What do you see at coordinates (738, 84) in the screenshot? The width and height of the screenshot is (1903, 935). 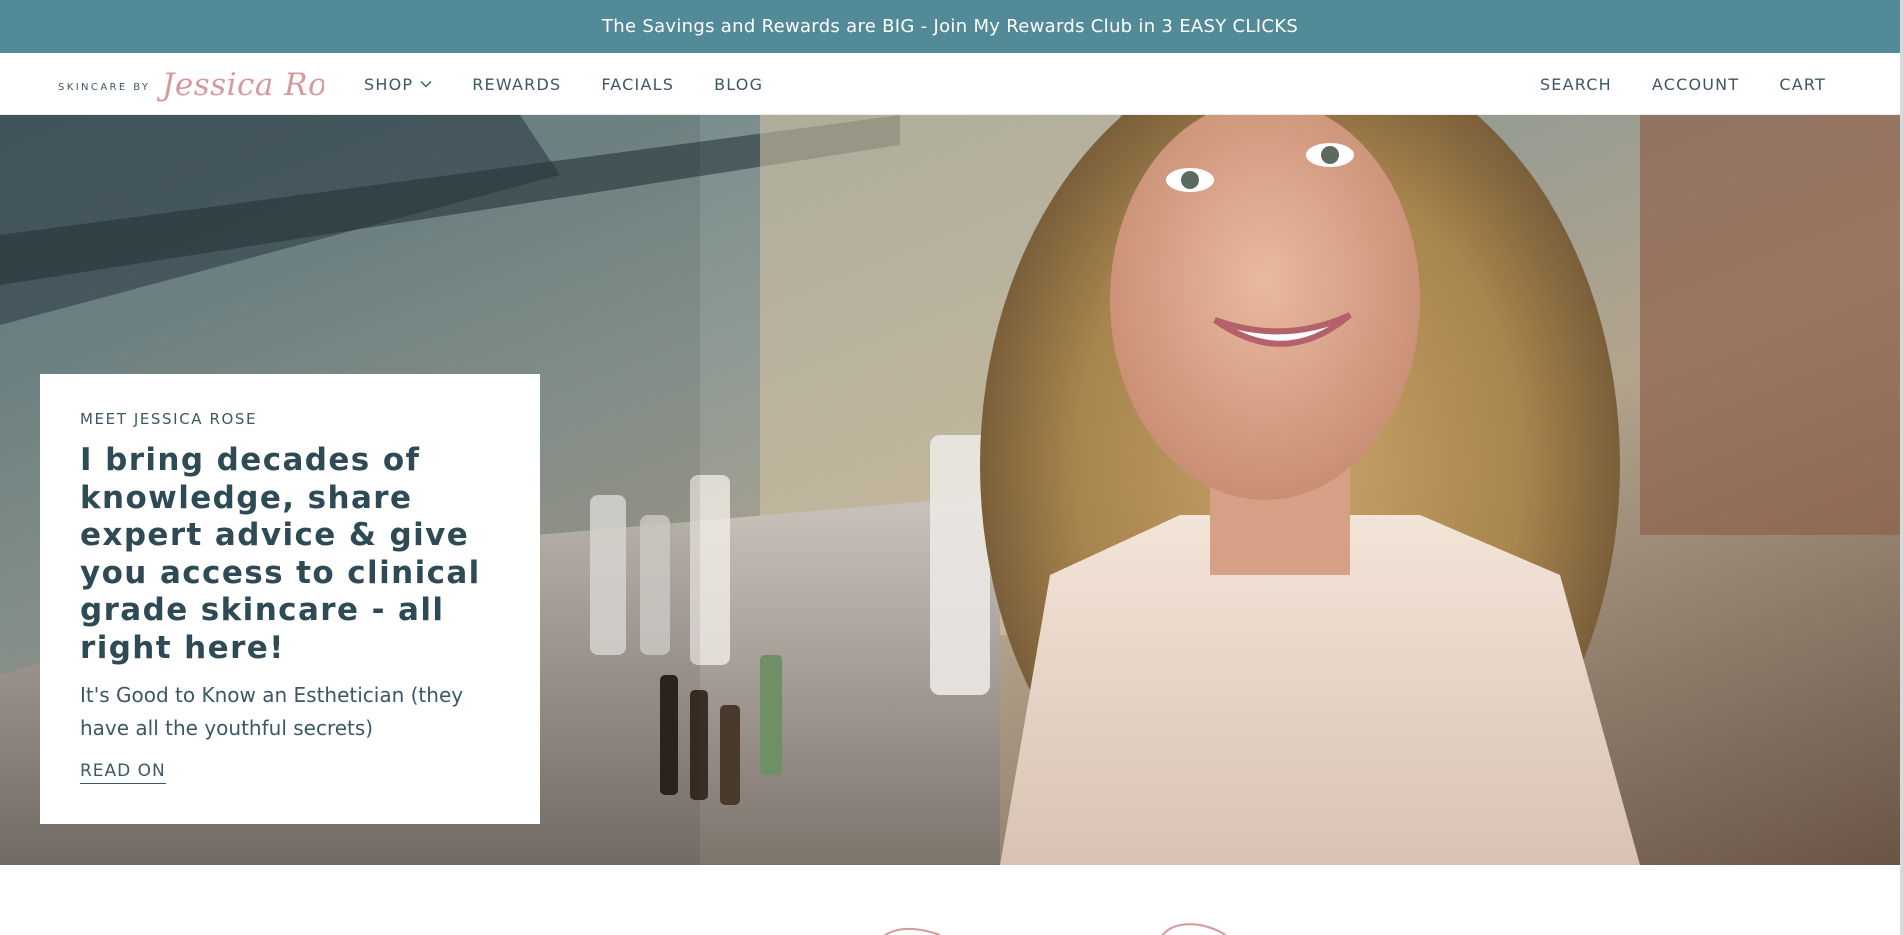 I see `nav-blog: BLOG` at bounding box center [738, 84].